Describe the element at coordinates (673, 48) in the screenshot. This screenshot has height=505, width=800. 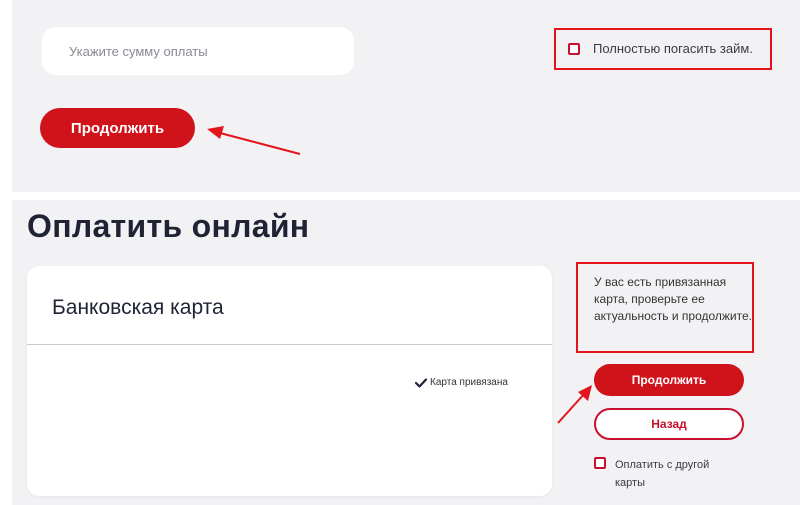
I see `full-repay-label: Полностью погасить займ.` at that location.